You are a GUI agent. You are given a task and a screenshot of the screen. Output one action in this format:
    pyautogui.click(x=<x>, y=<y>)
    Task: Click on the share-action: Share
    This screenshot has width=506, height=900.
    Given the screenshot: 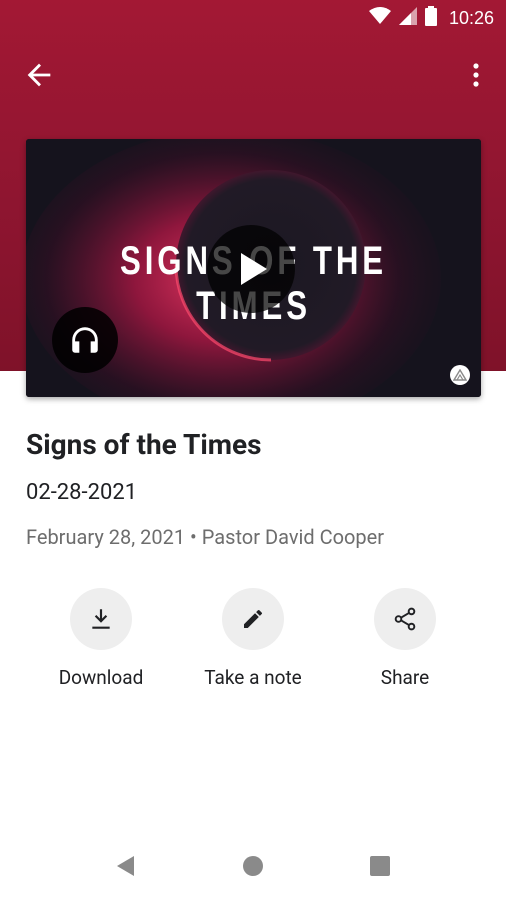 What is the action you would take?
    pyautogui.click(x=405, y=638)
    